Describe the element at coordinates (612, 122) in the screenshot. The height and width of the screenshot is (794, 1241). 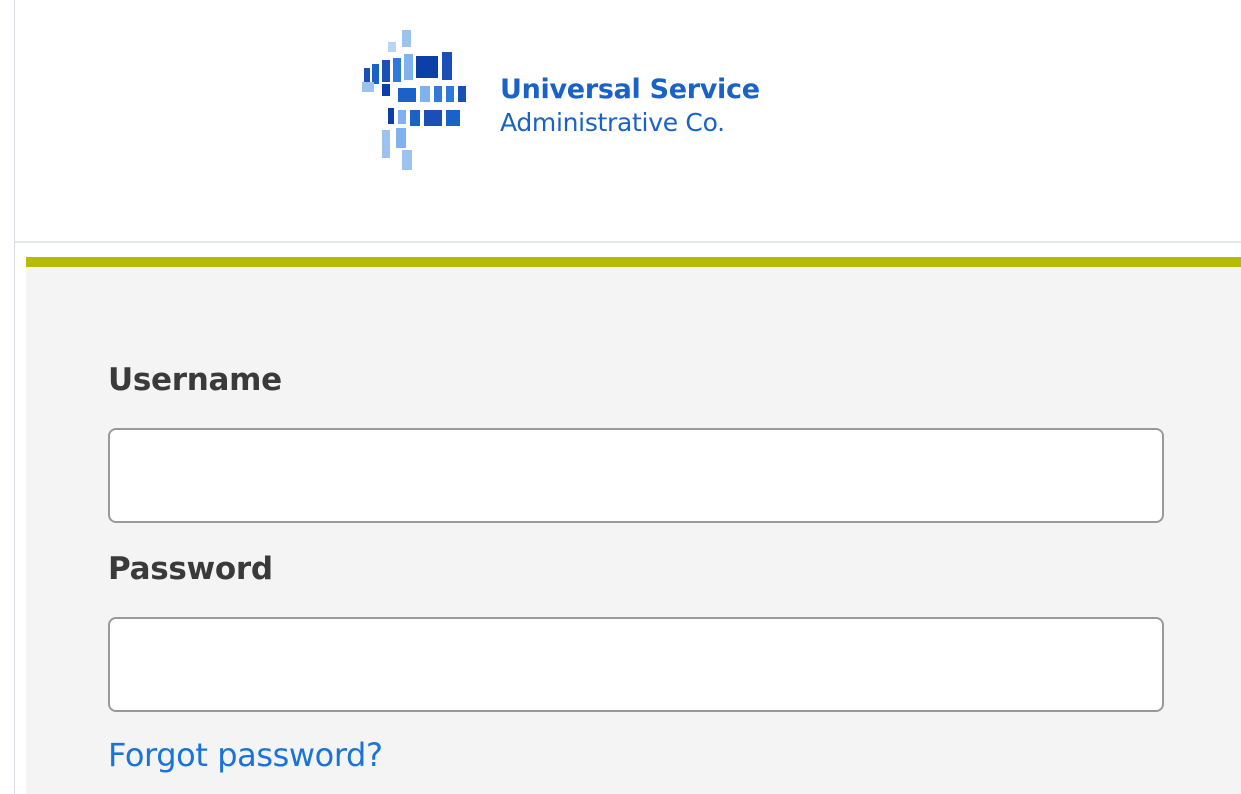
I see `logo-text-line2: Administrative Co.` at that location.